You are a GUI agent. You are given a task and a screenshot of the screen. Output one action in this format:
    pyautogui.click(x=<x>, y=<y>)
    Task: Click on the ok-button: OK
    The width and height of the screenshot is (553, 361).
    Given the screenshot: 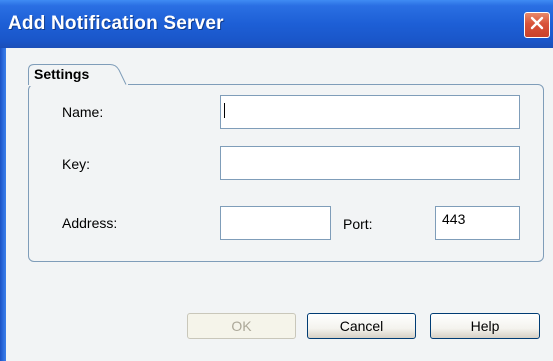 What is the action you would take?
    pyautogui.click(x=241, y=326)
    